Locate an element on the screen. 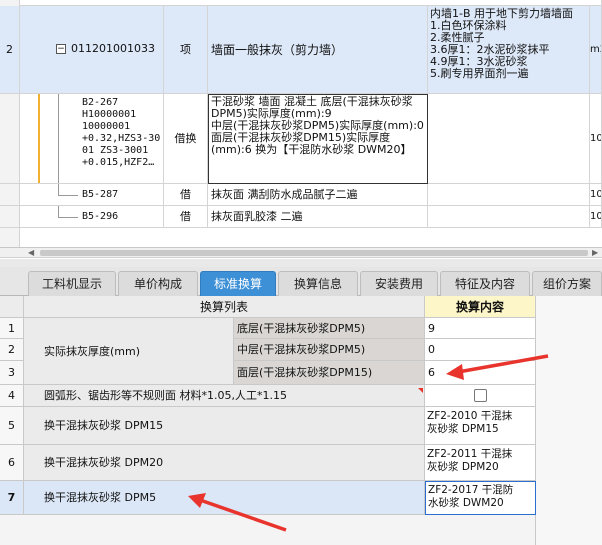 The image size is (602, 545). header-corner is located at coordinates (12, 307).